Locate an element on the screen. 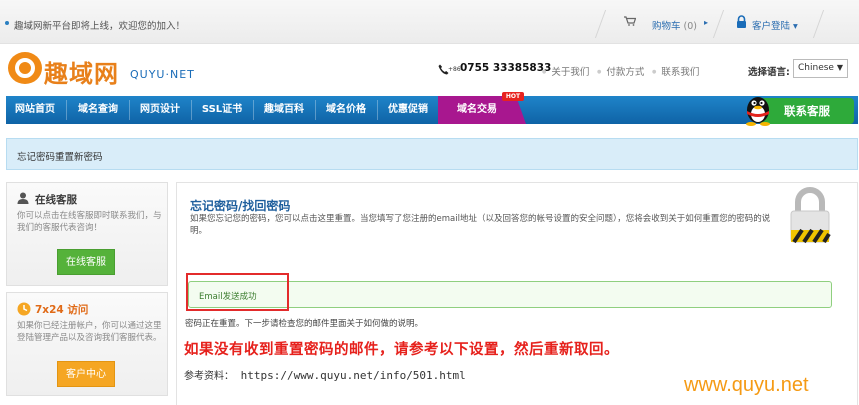 This screenshot has height=405, width=859. clock-icon is located at coordinates (24, 309).